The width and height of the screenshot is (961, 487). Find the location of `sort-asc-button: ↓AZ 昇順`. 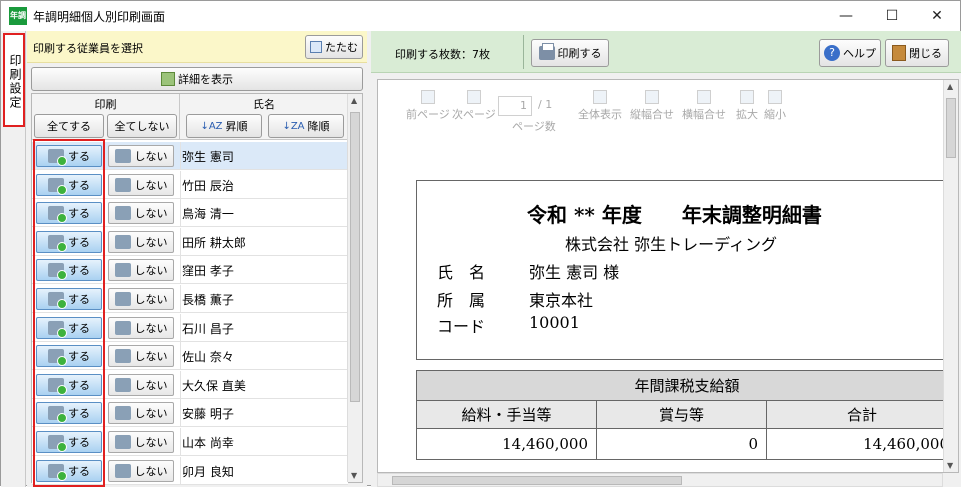

sort-asc-button: ↓AZ 昇順 is located at coordinates (224, 126).